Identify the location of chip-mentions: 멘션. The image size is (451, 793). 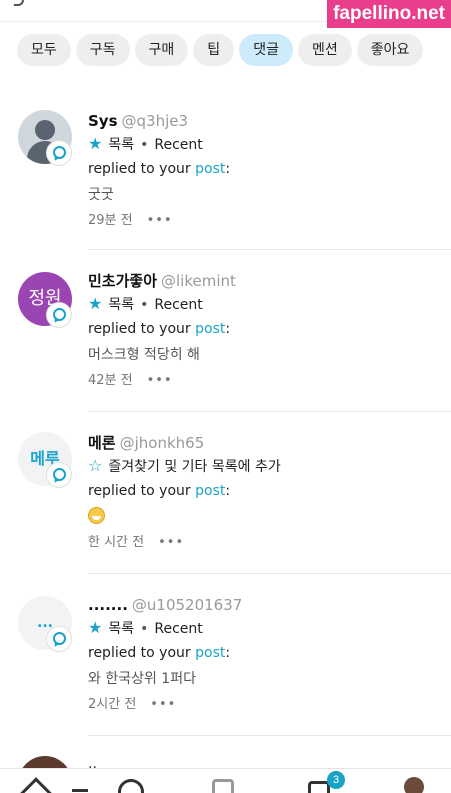
(324, 50).